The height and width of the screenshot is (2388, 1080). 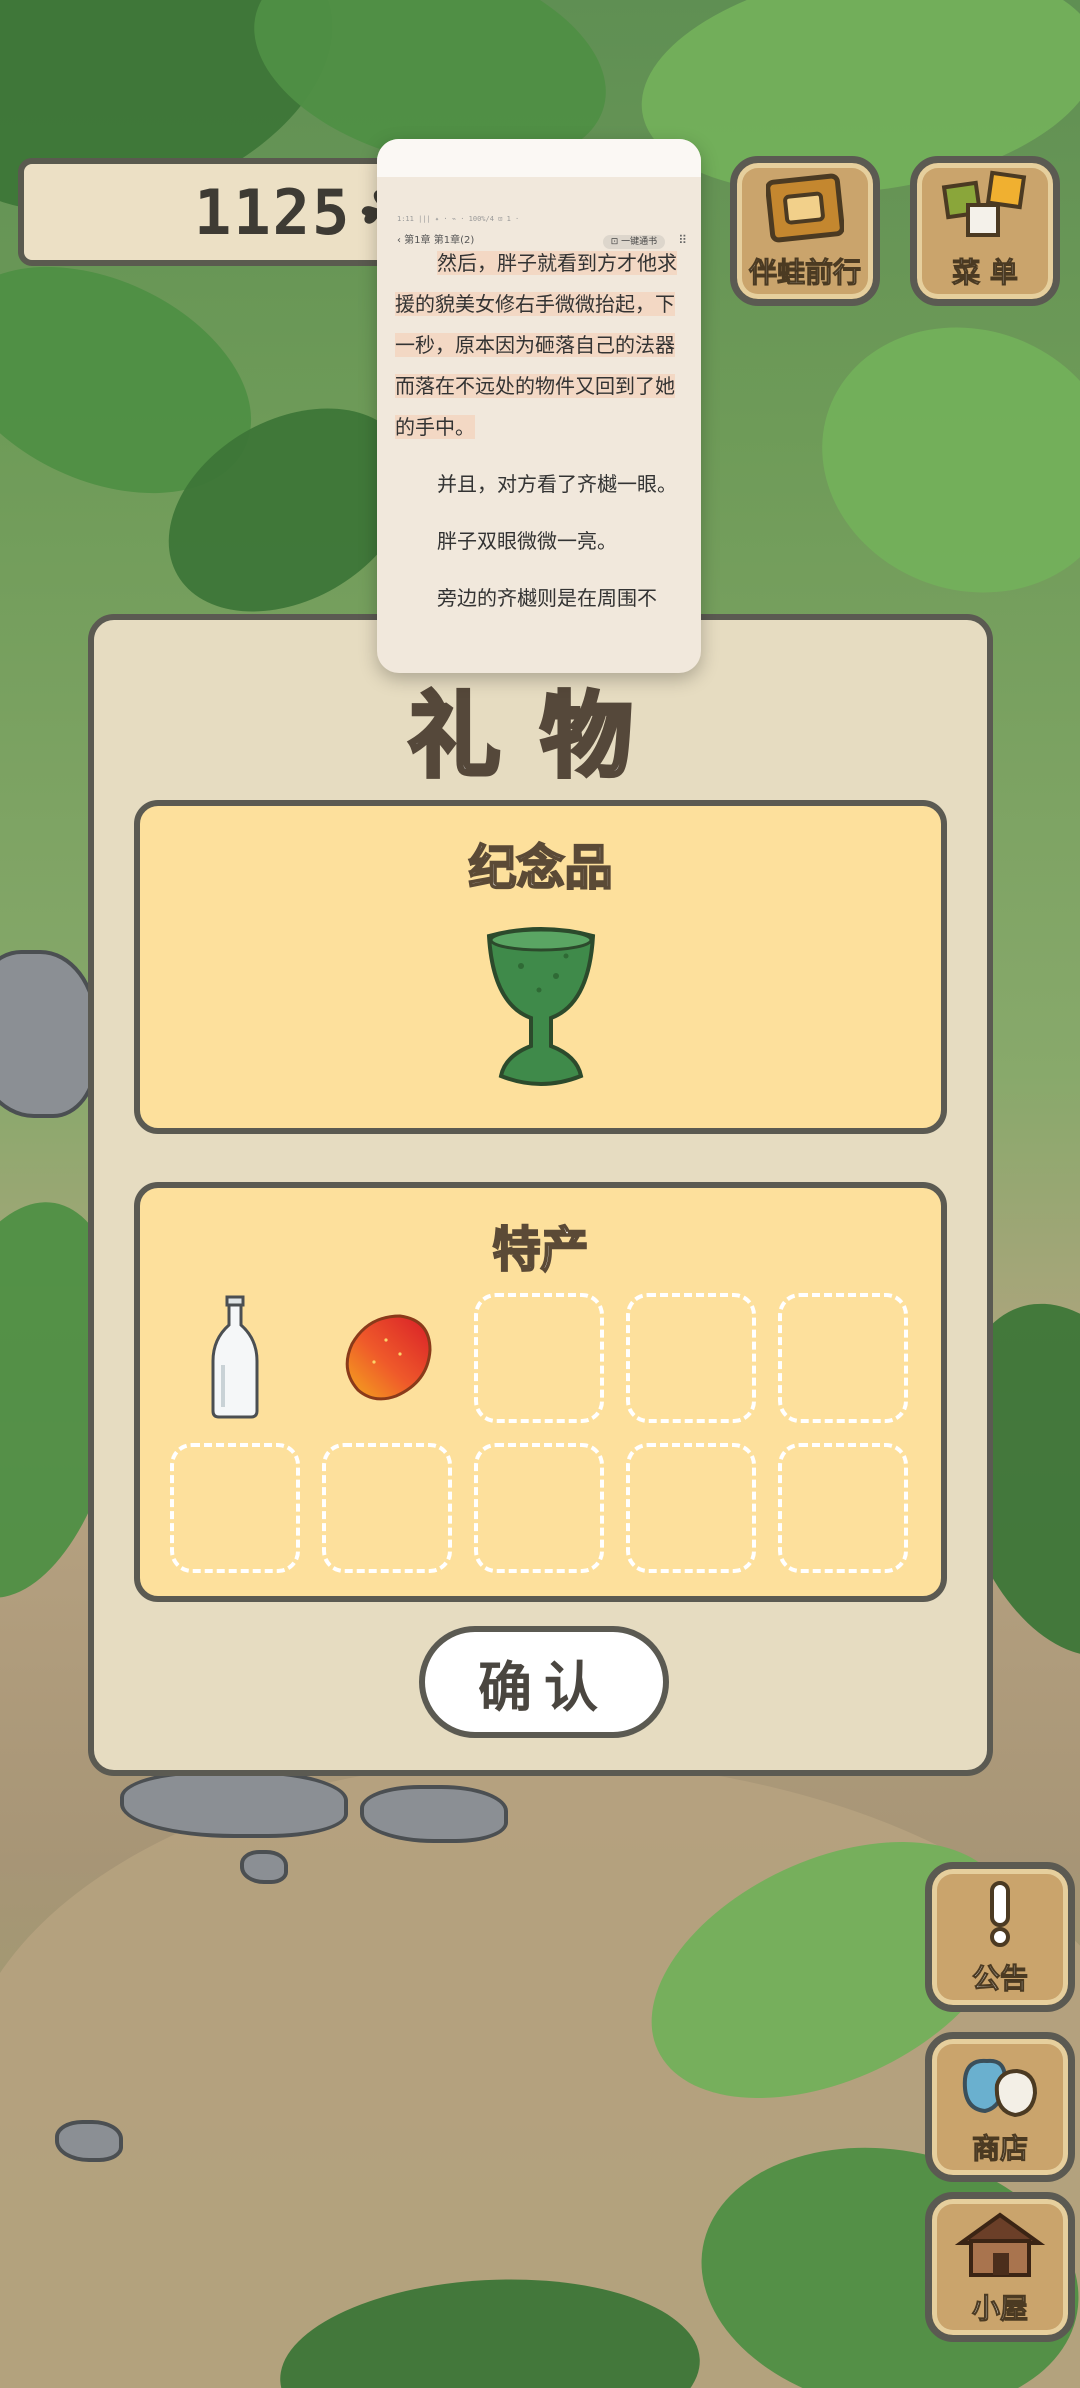 I want to click on reader-paragraph: 并且，对方看了齐樾一眼。, so click(x=557, y=484).